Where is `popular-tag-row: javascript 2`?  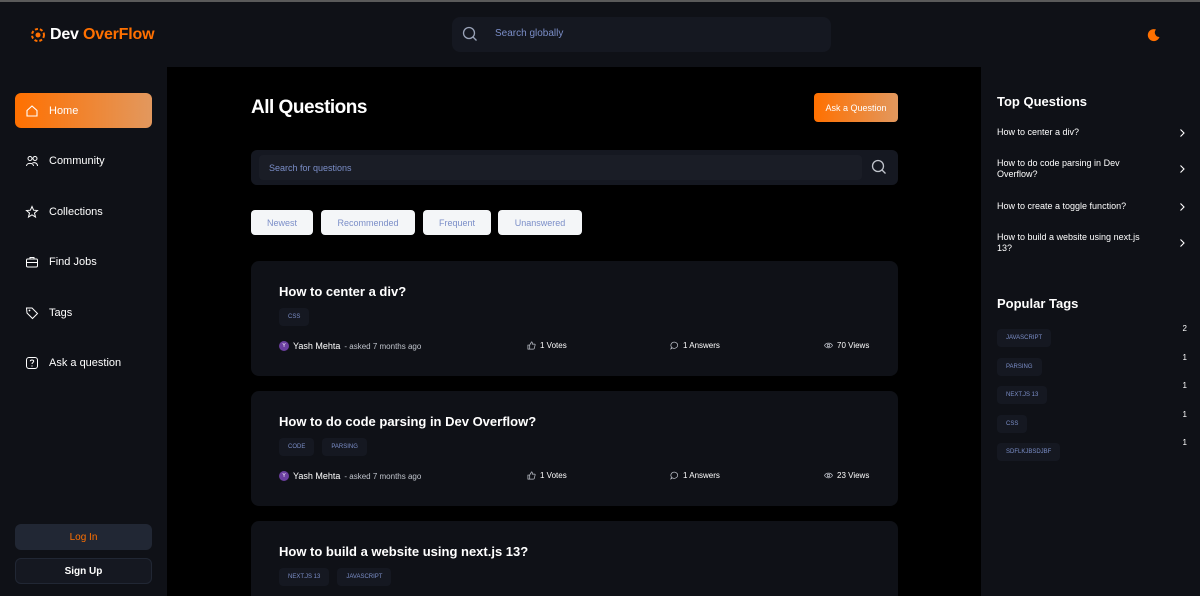
popular-tag-row: javascript 2 is located at coordinates (1092, 335).